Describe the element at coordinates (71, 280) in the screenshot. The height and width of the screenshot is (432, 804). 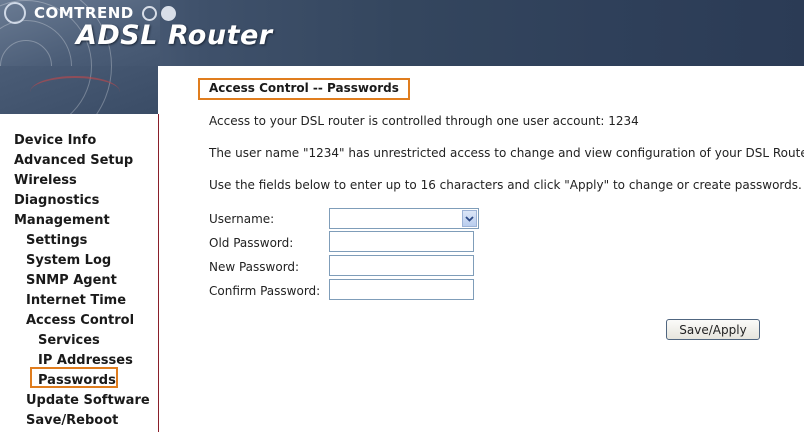
I see `sidebar-item-snmp-agent: SNMP Agent` at that location.